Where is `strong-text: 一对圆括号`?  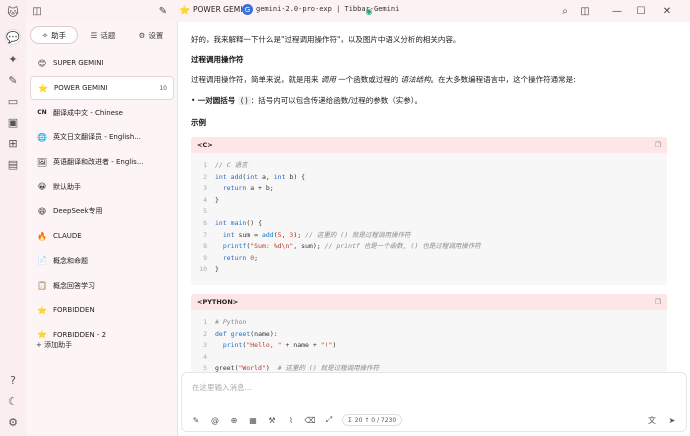
strong-text: 一对圆括号 is located at coordinates (216, 100).